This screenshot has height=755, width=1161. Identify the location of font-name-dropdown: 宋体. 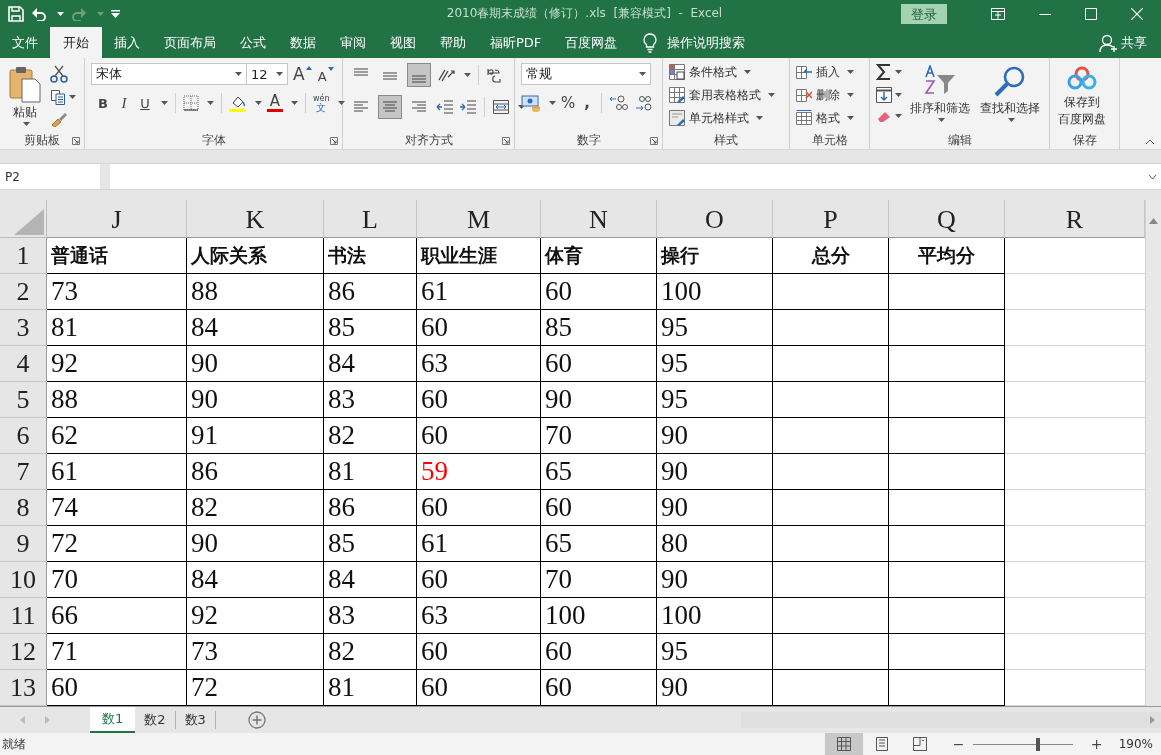
(169, 74).